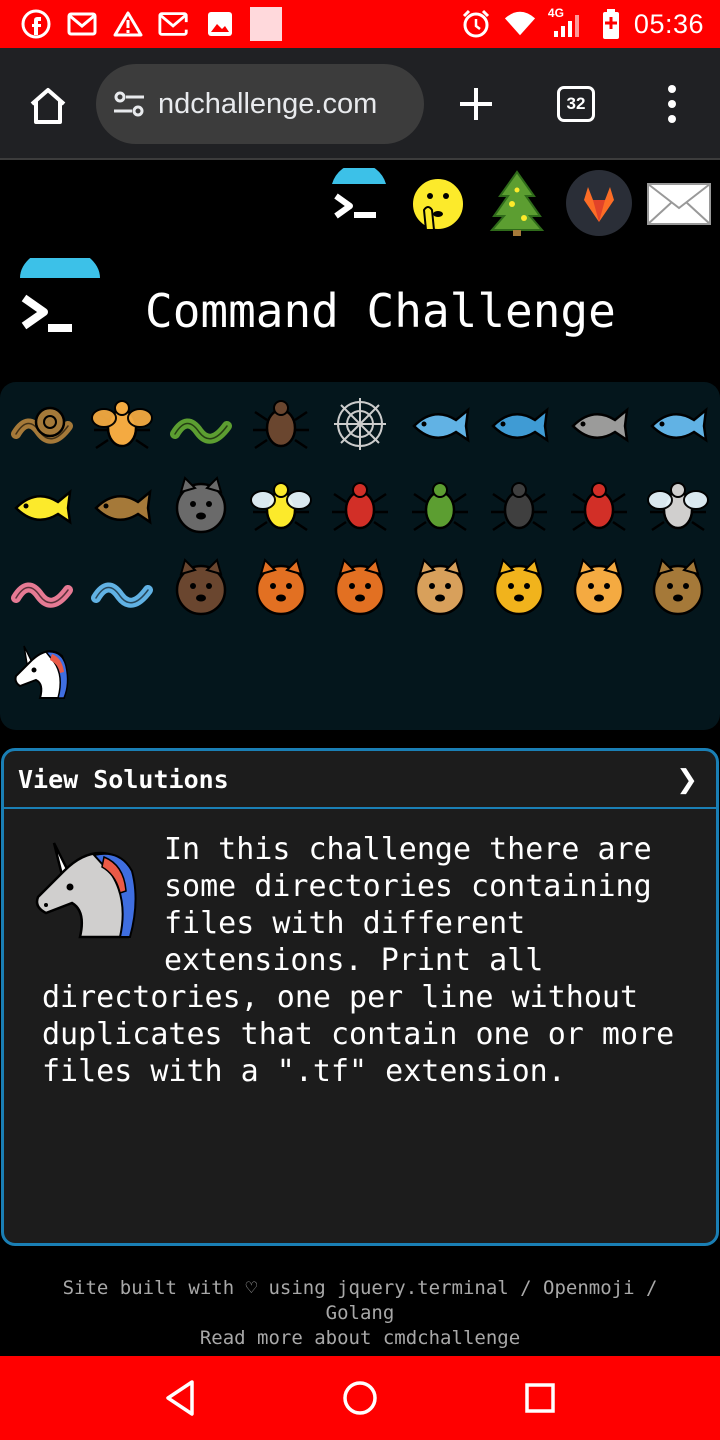 The width and height of the screenshot is (720, 1440). What do you see at coordinates (519, 588) in the screenshot?
I see `lion-face-icon` at bounding box center [519, 588].